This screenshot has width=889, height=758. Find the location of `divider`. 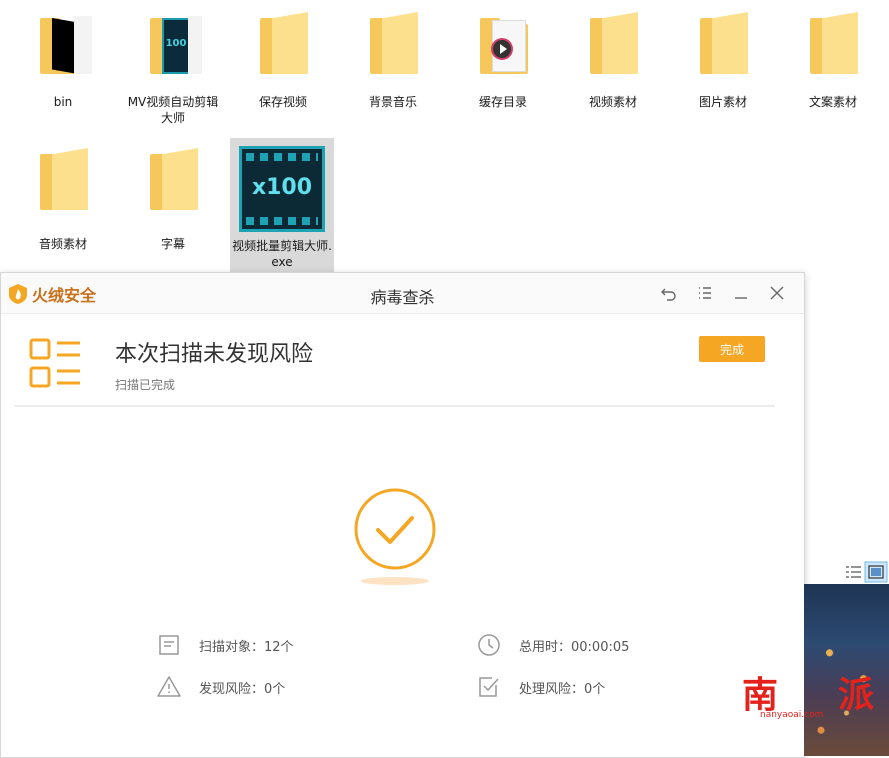

divider is located at coordinates (395, 406).